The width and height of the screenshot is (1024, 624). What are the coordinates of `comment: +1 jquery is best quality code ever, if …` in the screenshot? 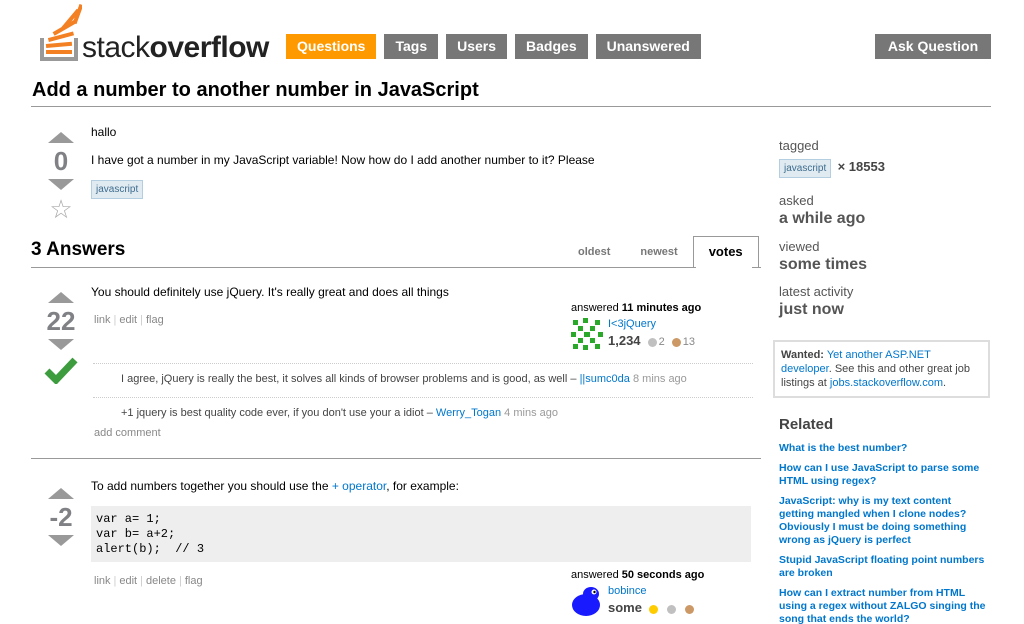 It's located at (423, 412).